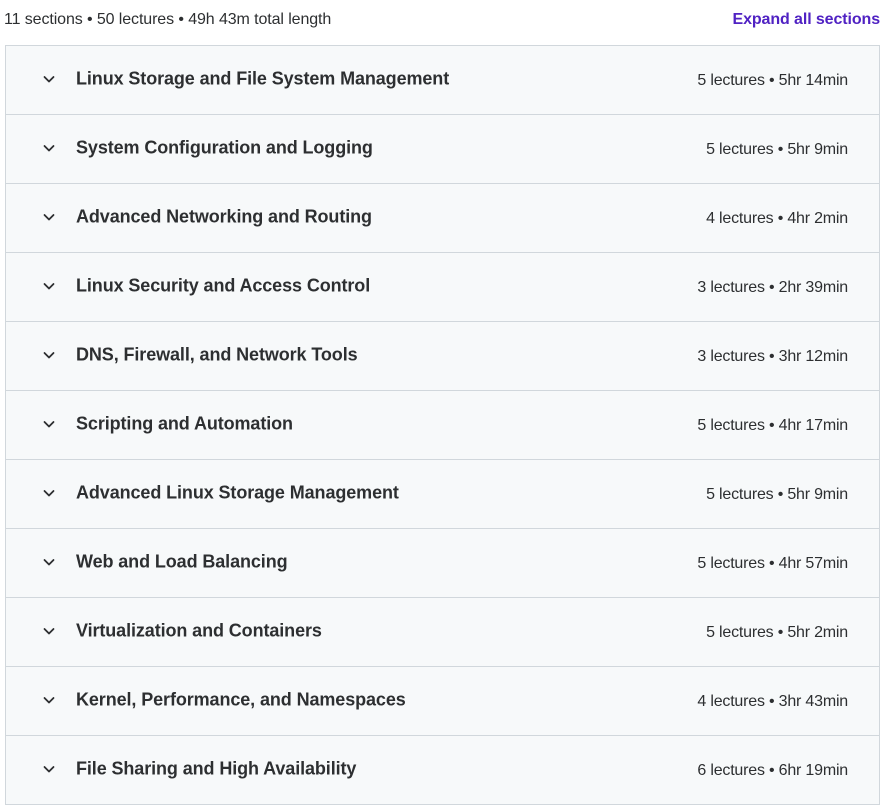 The height and width of the screenshot is (809, 884). What do you see at coordinates (223, 285) in the screenshot?
I see `section-title: Linux Security and Access Control` at bounding box center [223, 285].